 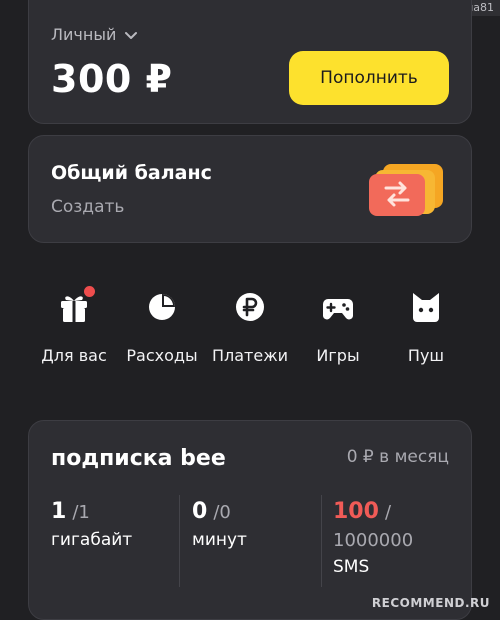 What do you see at coordinates (162, 355) in the screenshot?
I see `quick-action-label: Расходы` at bounding box center [162, 355].